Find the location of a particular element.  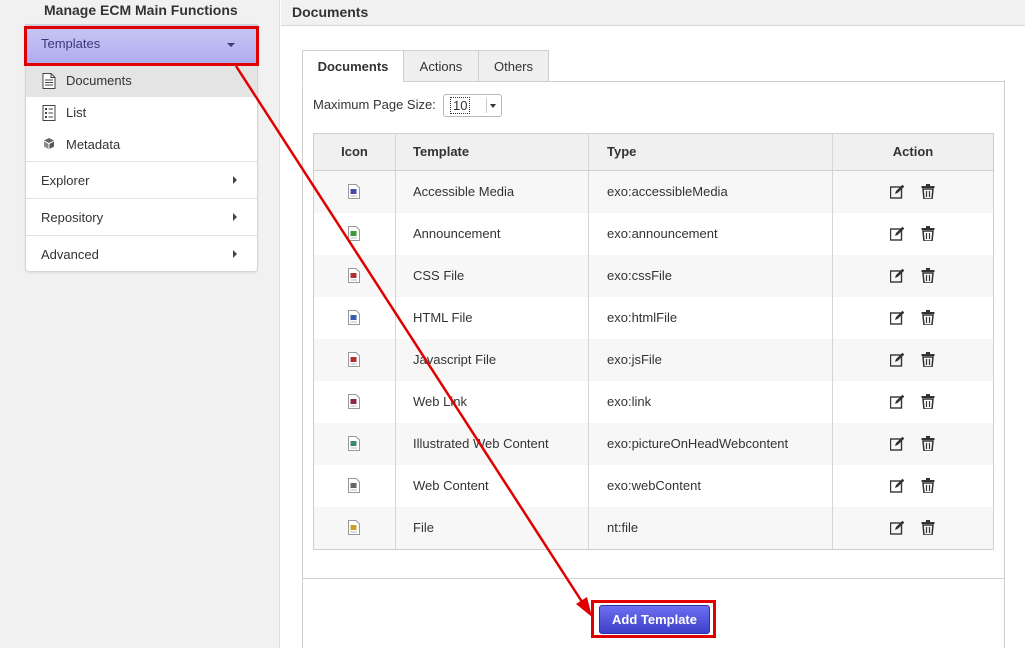

table-header: Icon Template Type Action is located at coordinates (653, 152).